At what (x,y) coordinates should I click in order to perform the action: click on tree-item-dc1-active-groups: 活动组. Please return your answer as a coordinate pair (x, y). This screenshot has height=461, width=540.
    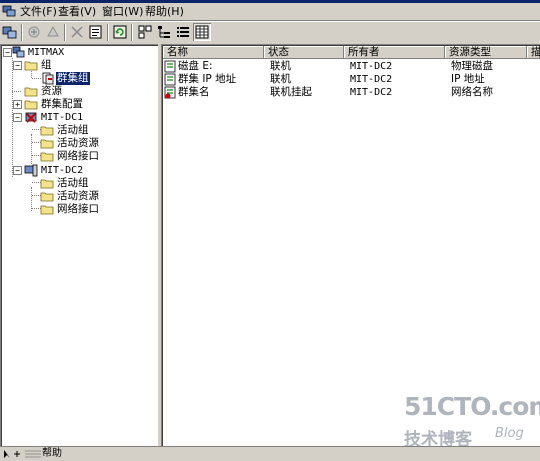
    Looking at the image, I should click on (75, 130).